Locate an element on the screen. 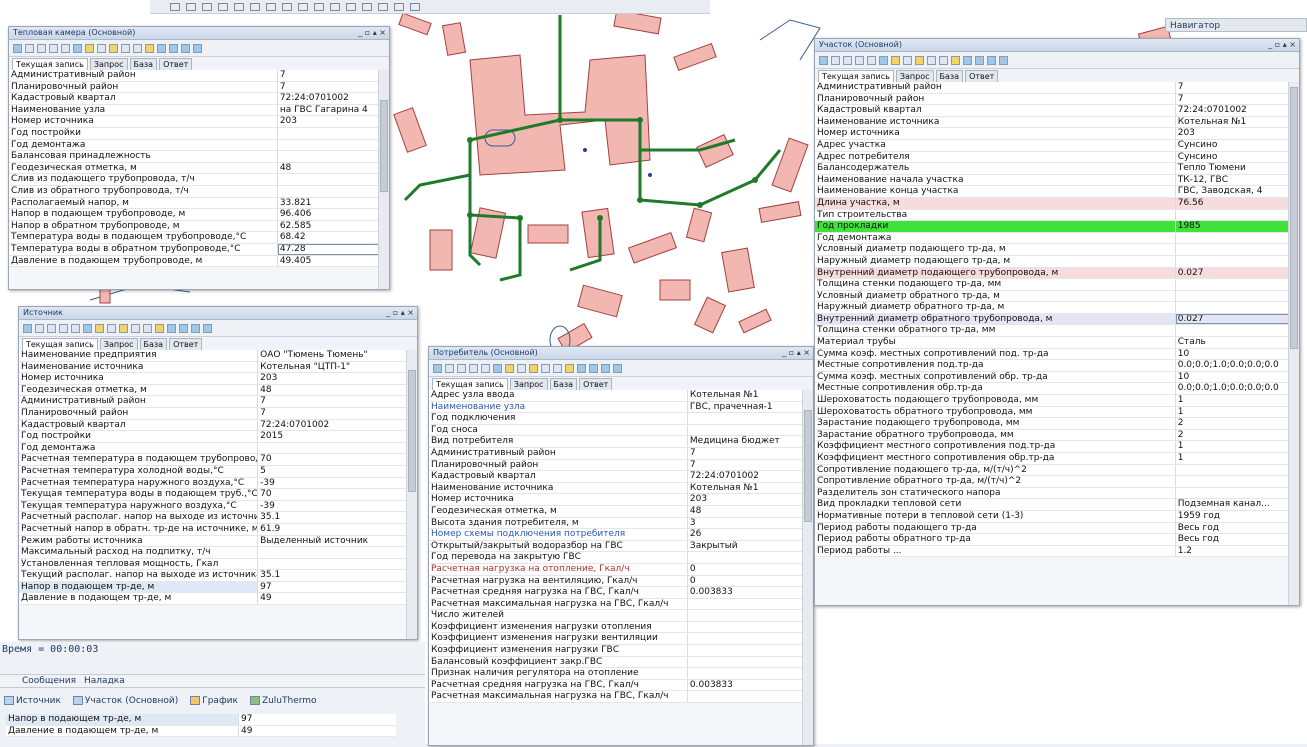  property-row: Наименование узла на ГВС Гагарина 4 is located at coordinates (194, 110).